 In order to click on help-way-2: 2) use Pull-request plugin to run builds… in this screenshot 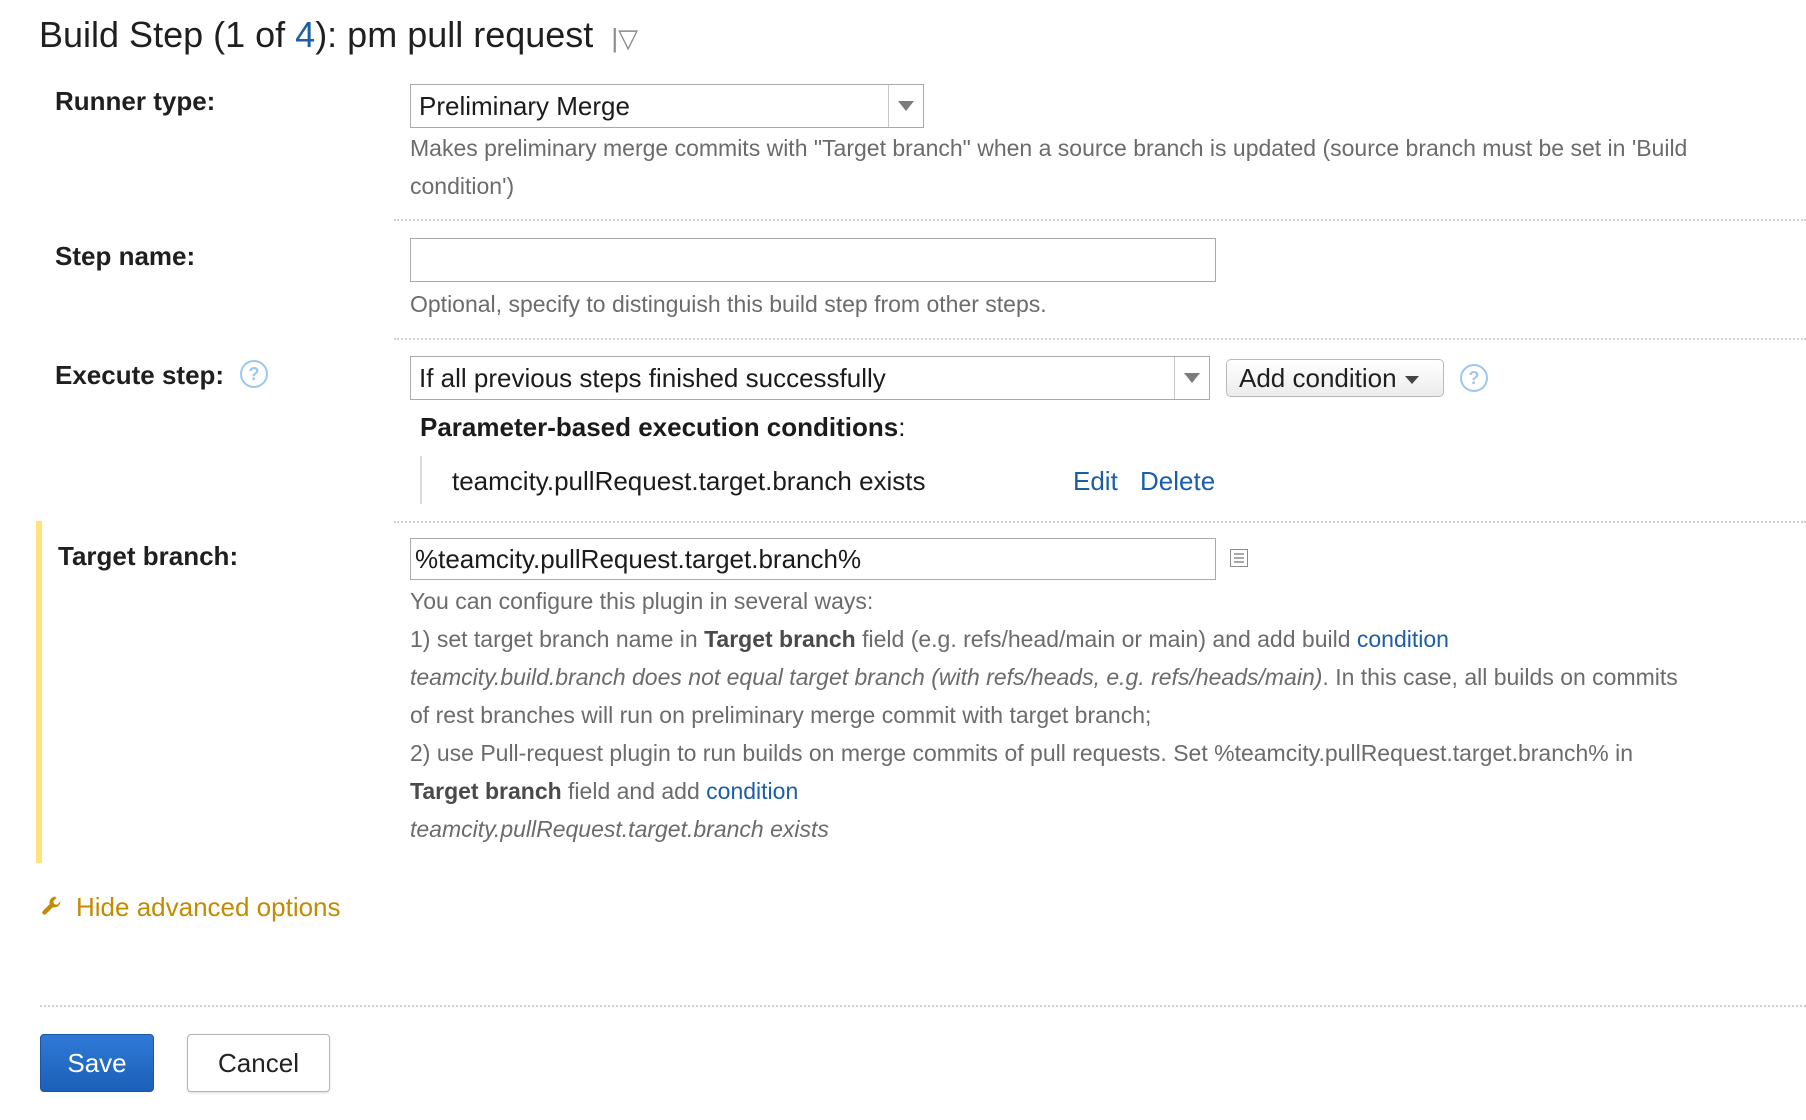, I will do `click(1022, 791)`.